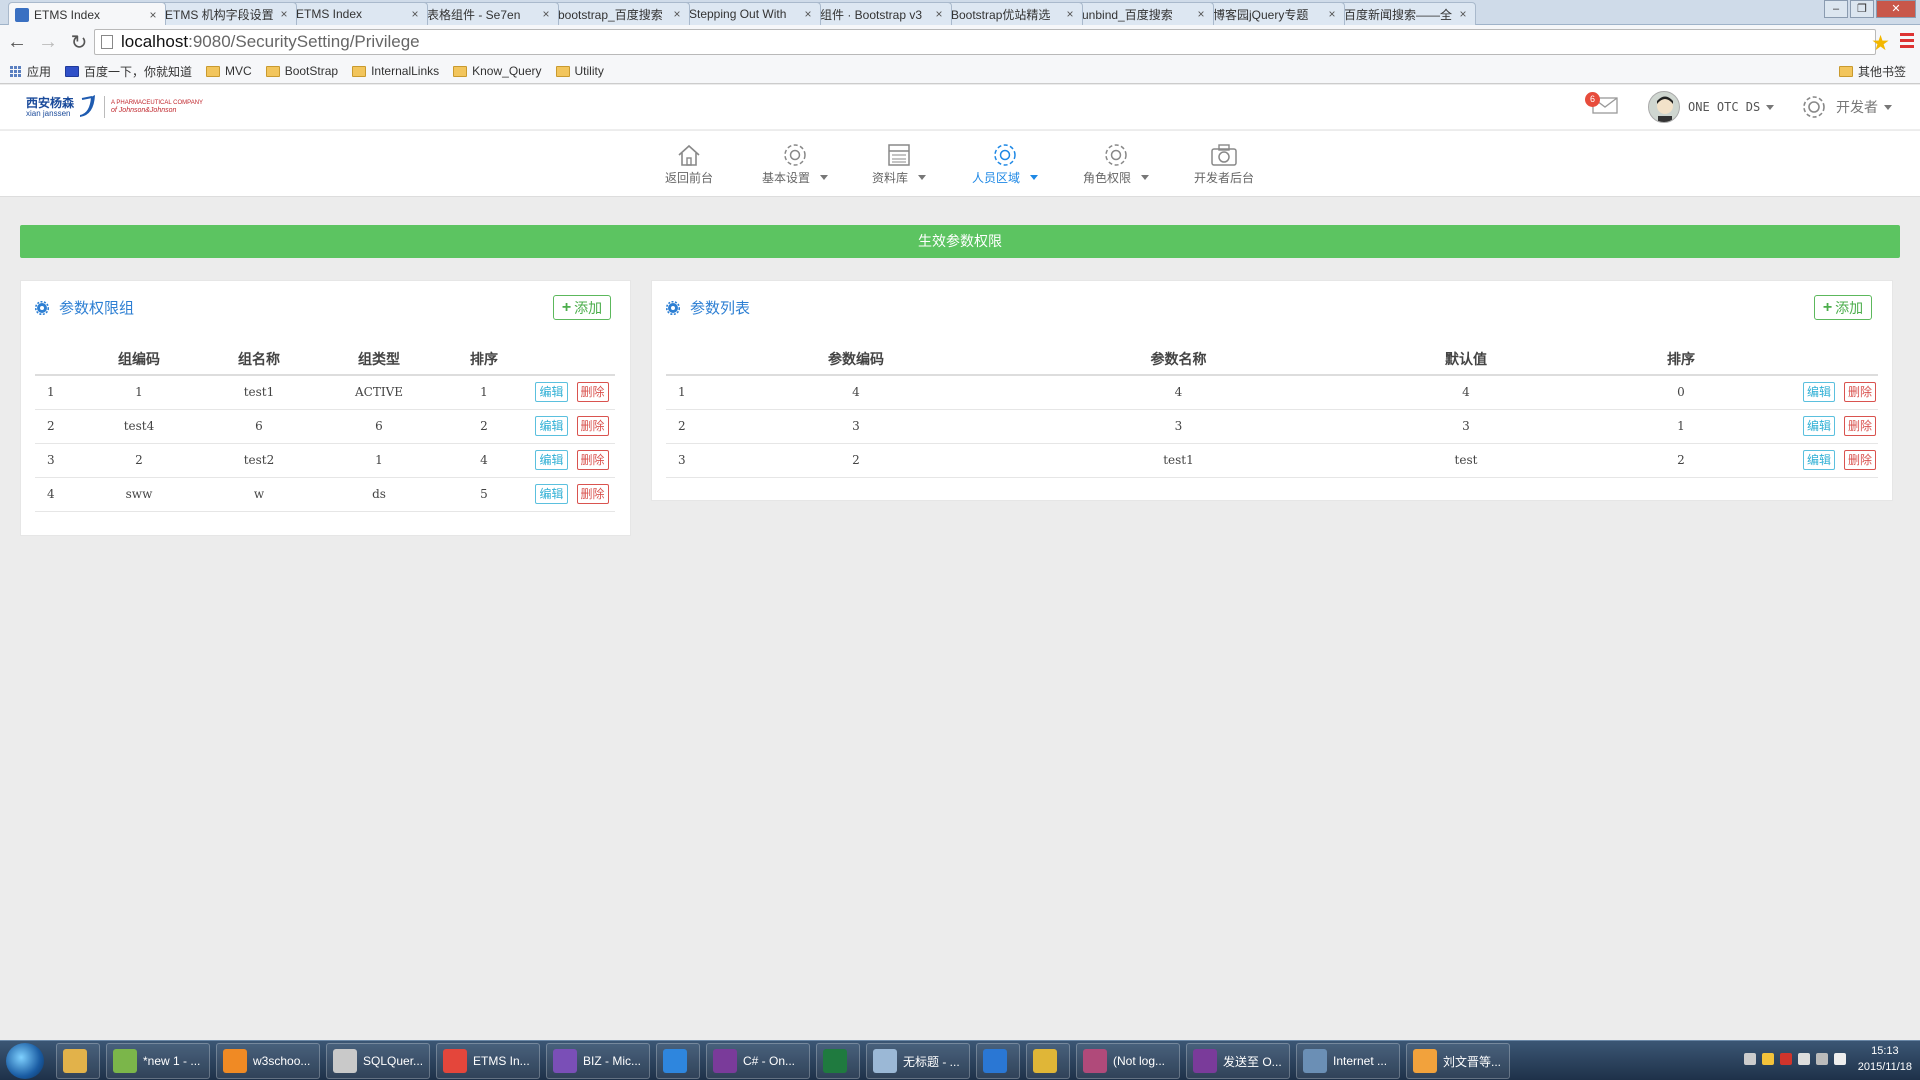  I want to click on developer-menu: 开发者, so click(1846, 107).